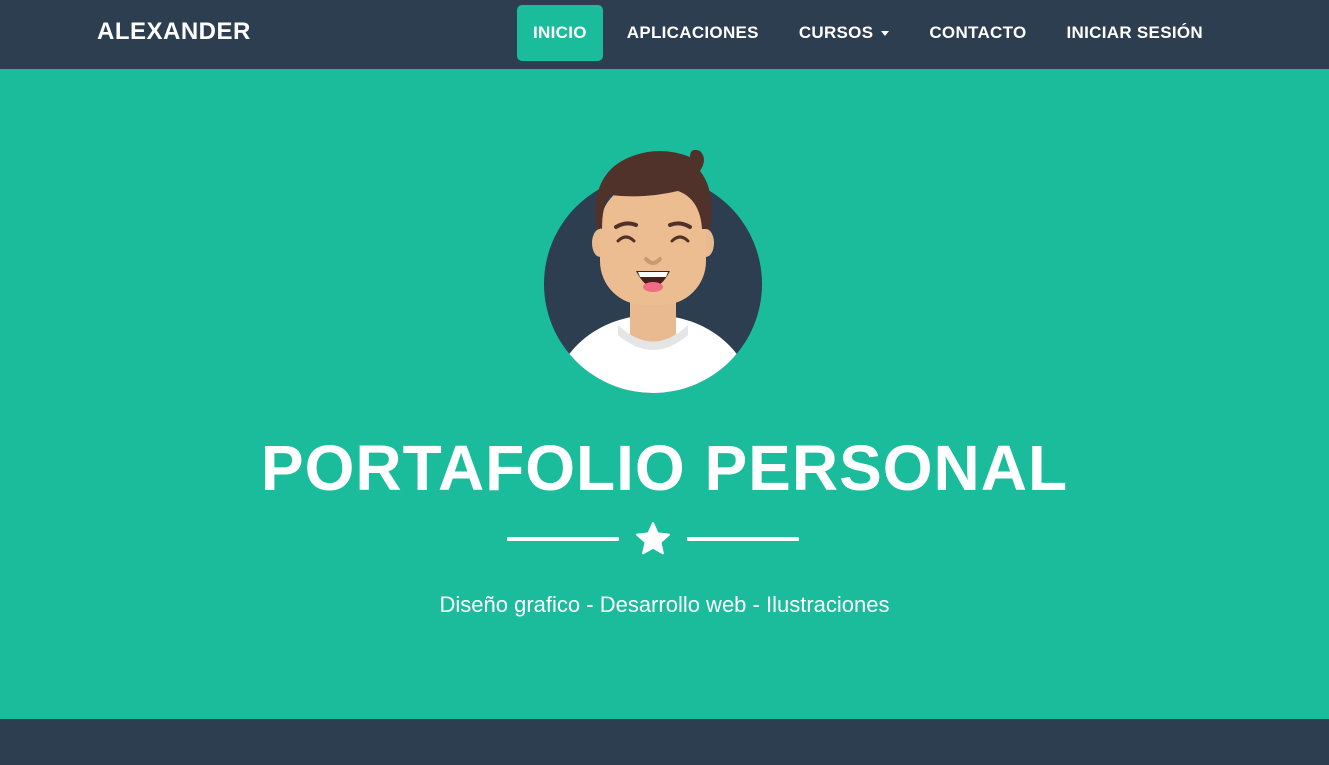 The image size is (1329, 765). Describe the element at coordinates (653, 271) in the screenshot. I see `avatar-icon` at that location.